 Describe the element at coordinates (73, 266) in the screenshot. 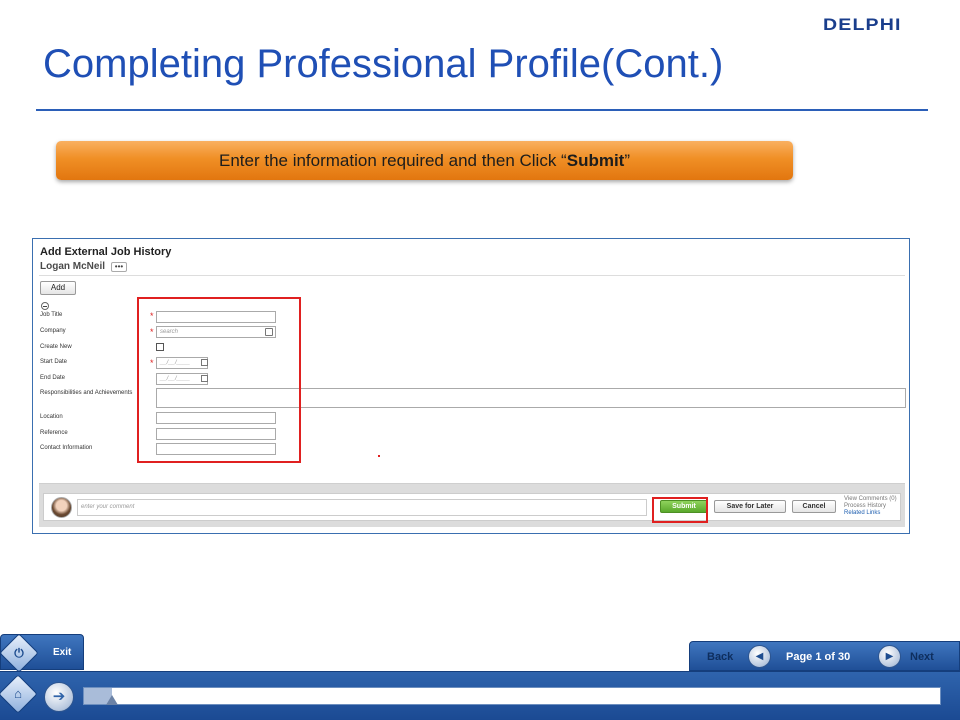

I see `user-name: Logan McNeil` at that location.